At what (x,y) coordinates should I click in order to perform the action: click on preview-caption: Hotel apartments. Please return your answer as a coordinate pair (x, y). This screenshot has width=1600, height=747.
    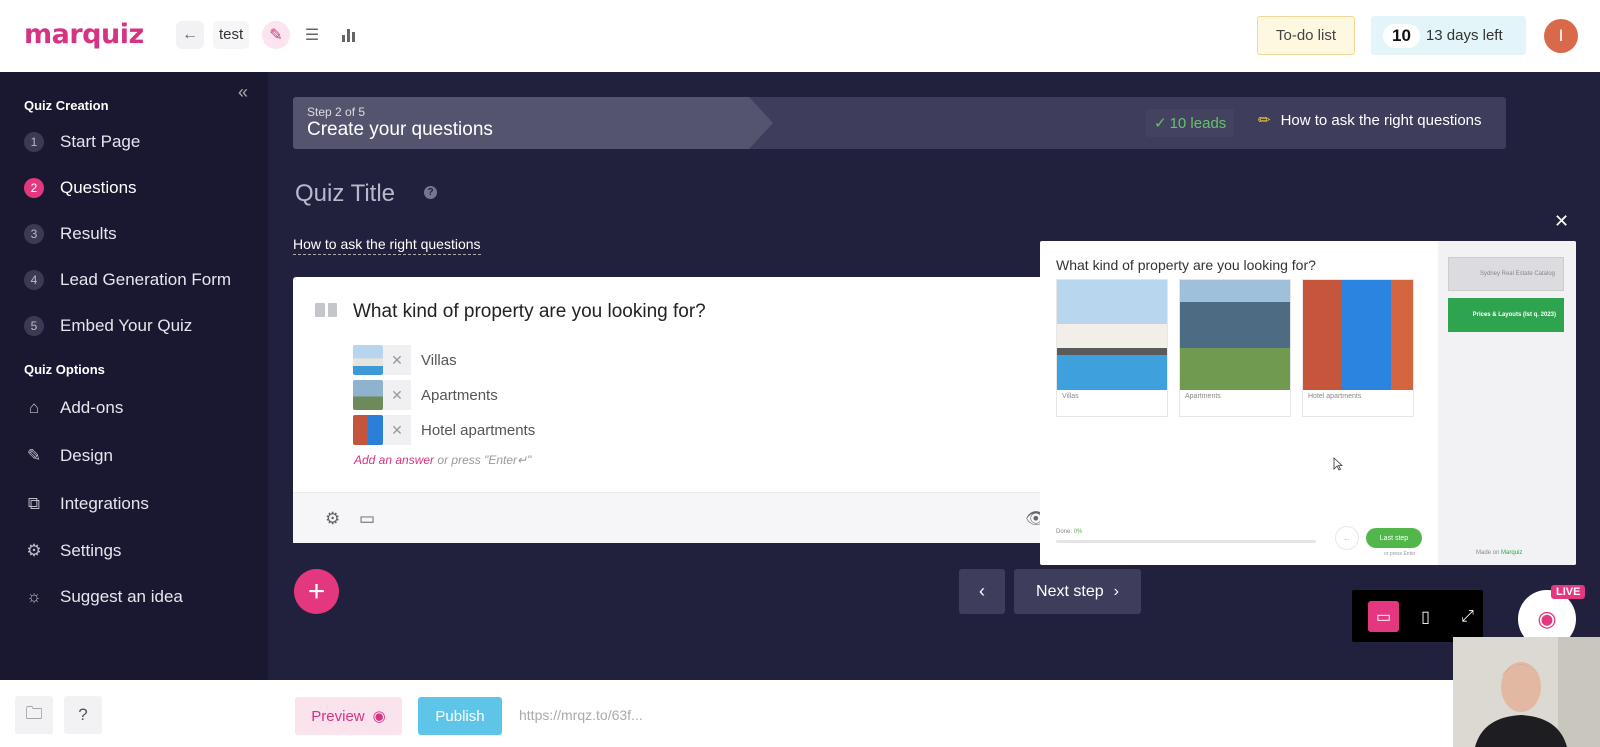
    Looking at the image, I should click on (1335, 396).